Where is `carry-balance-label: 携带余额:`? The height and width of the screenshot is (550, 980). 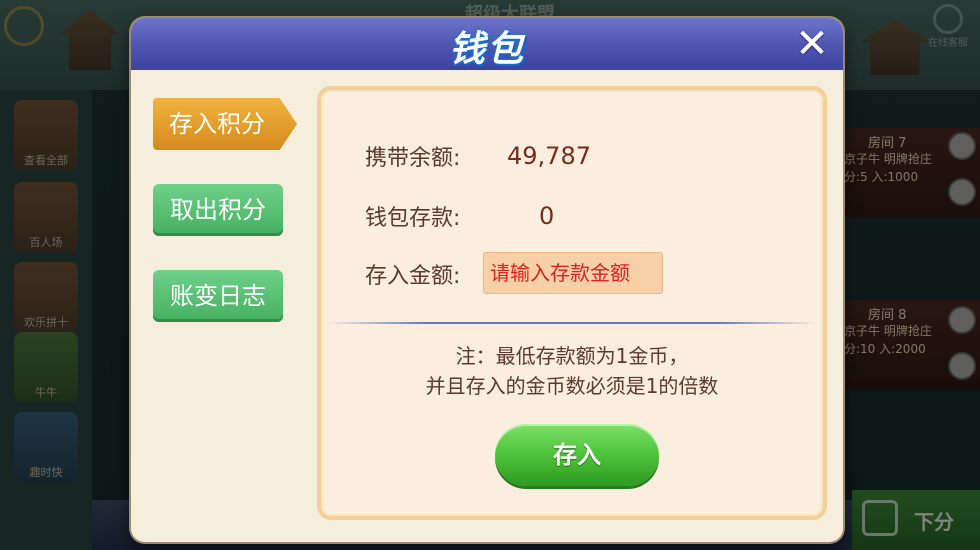 carry-balance-label: 携带余额: is located at coordinates (413, 158).